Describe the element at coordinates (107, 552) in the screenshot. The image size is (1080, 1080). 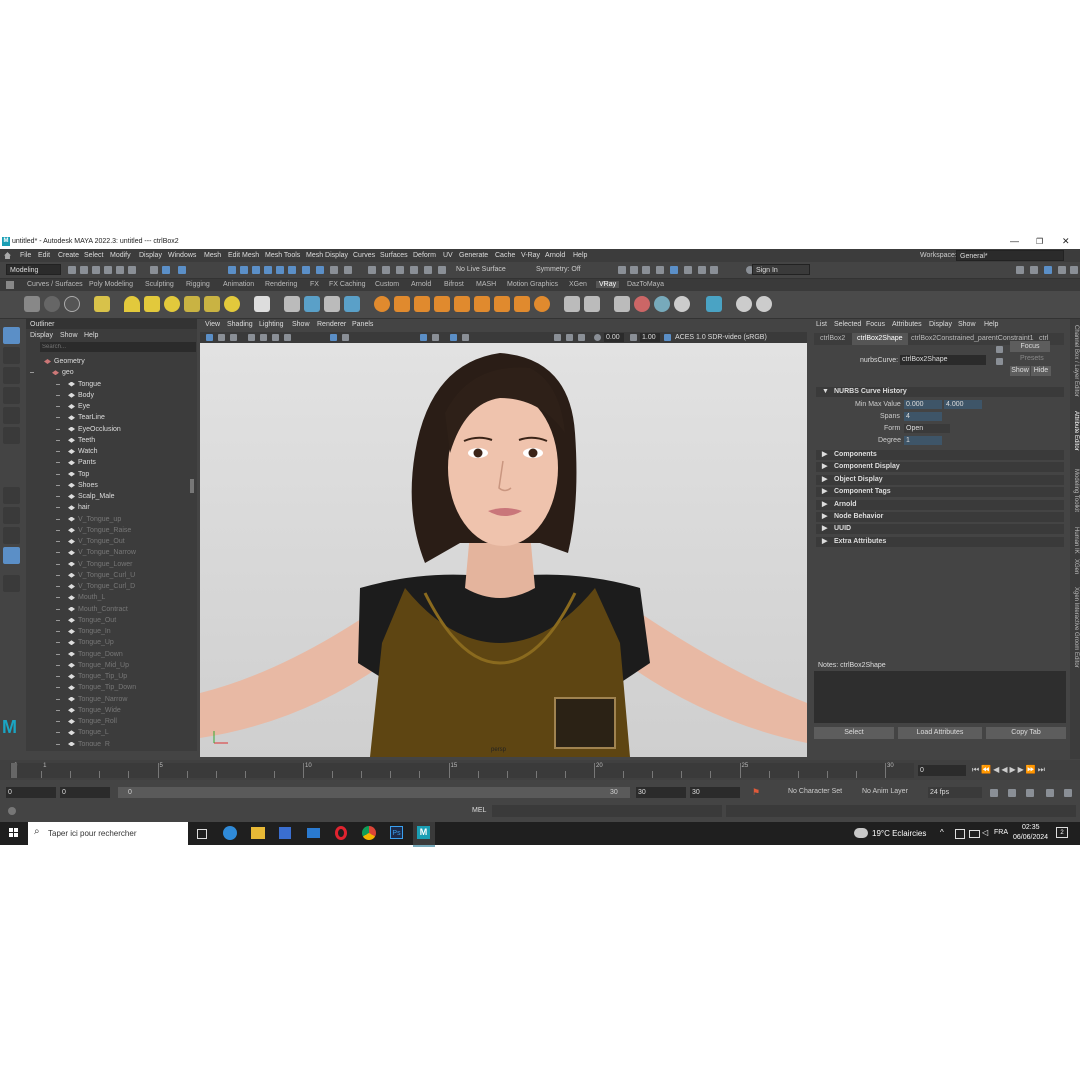
I see `outliner-item: V_Tongue_Narrow` at that location.